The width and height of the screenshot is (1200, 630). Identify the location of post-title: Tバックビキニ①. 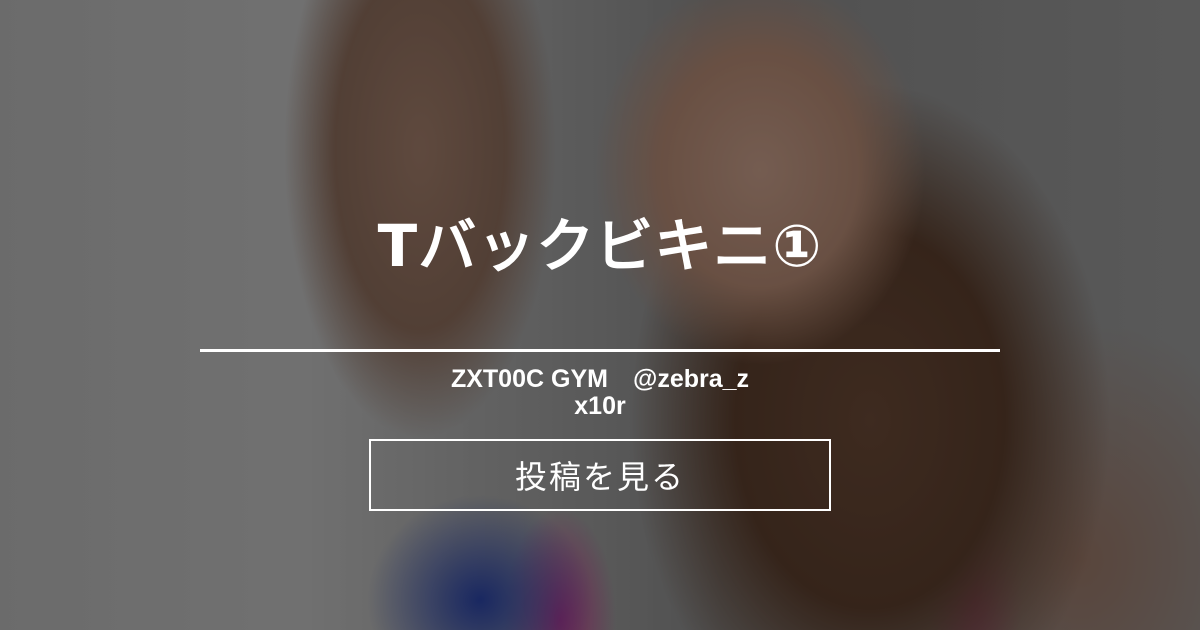
(600, 246).